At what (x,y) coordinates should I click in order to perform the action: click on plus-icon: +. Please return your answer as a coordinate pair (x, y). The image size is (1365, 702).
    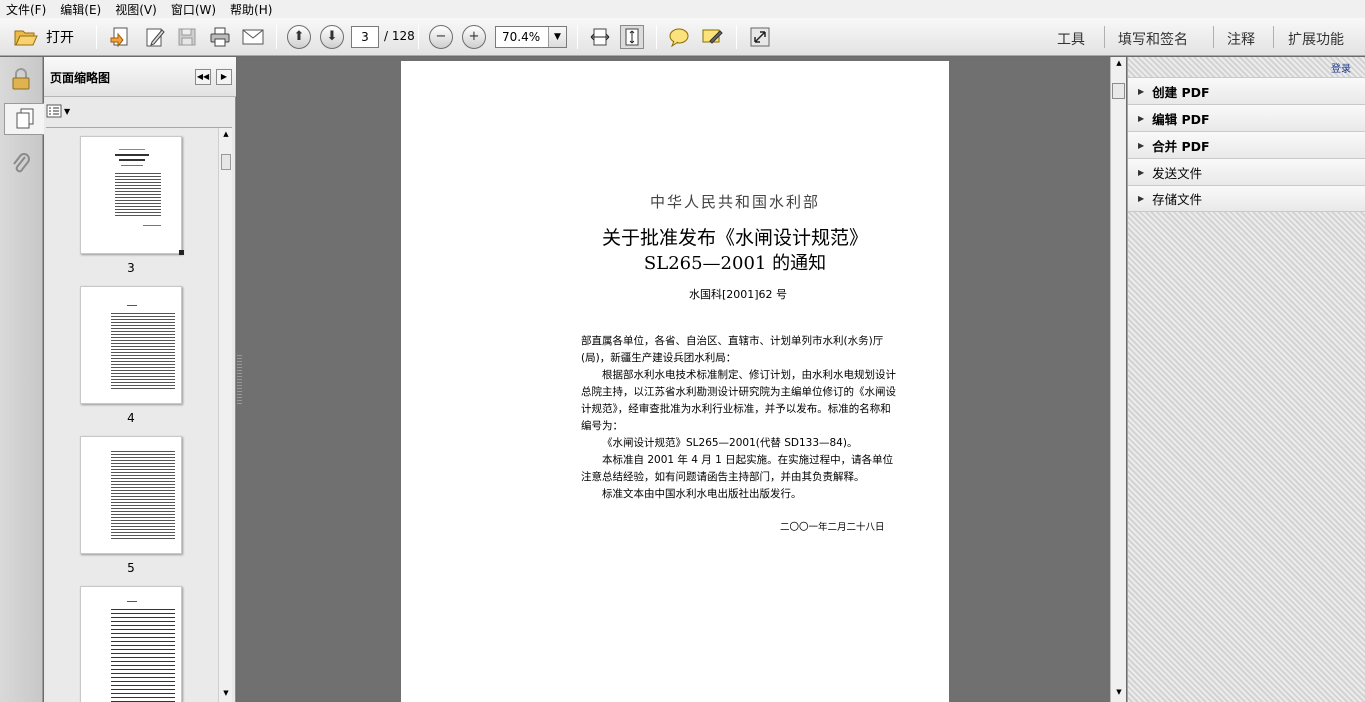
    Looking at the image, I should click on (474, 37).